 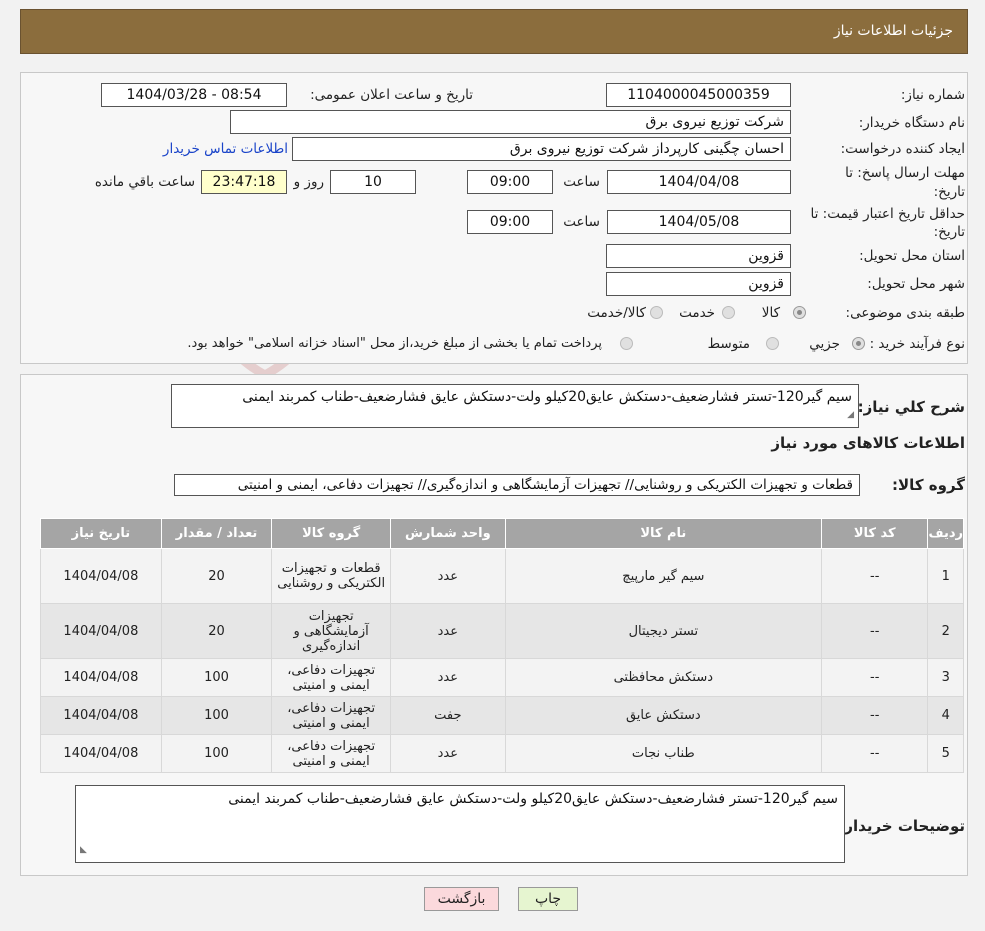 What do you see at coordinates (510, 222) in the screenshot?
I see `validity-time-field: 09:00` at bounding box center [510, 222].